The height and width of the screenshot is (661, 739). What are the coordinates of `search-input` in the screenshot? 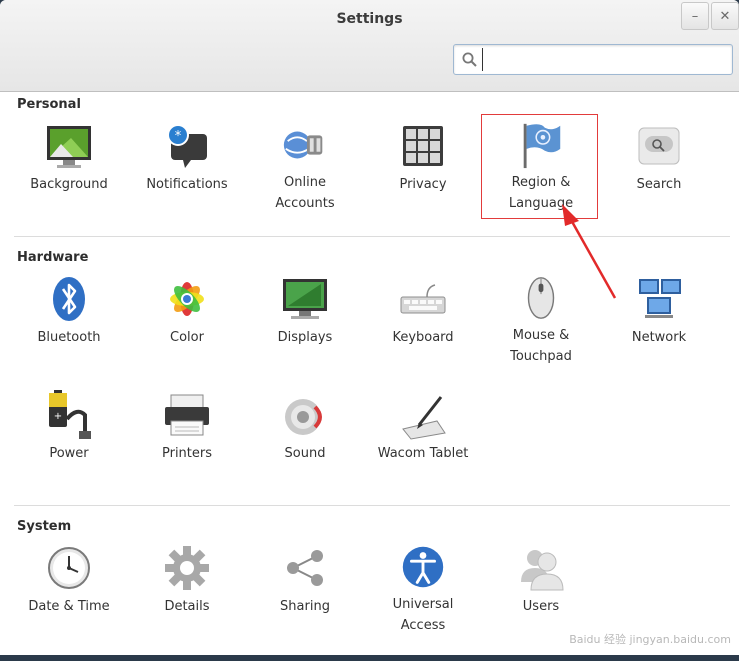 It's located at (605, 59).